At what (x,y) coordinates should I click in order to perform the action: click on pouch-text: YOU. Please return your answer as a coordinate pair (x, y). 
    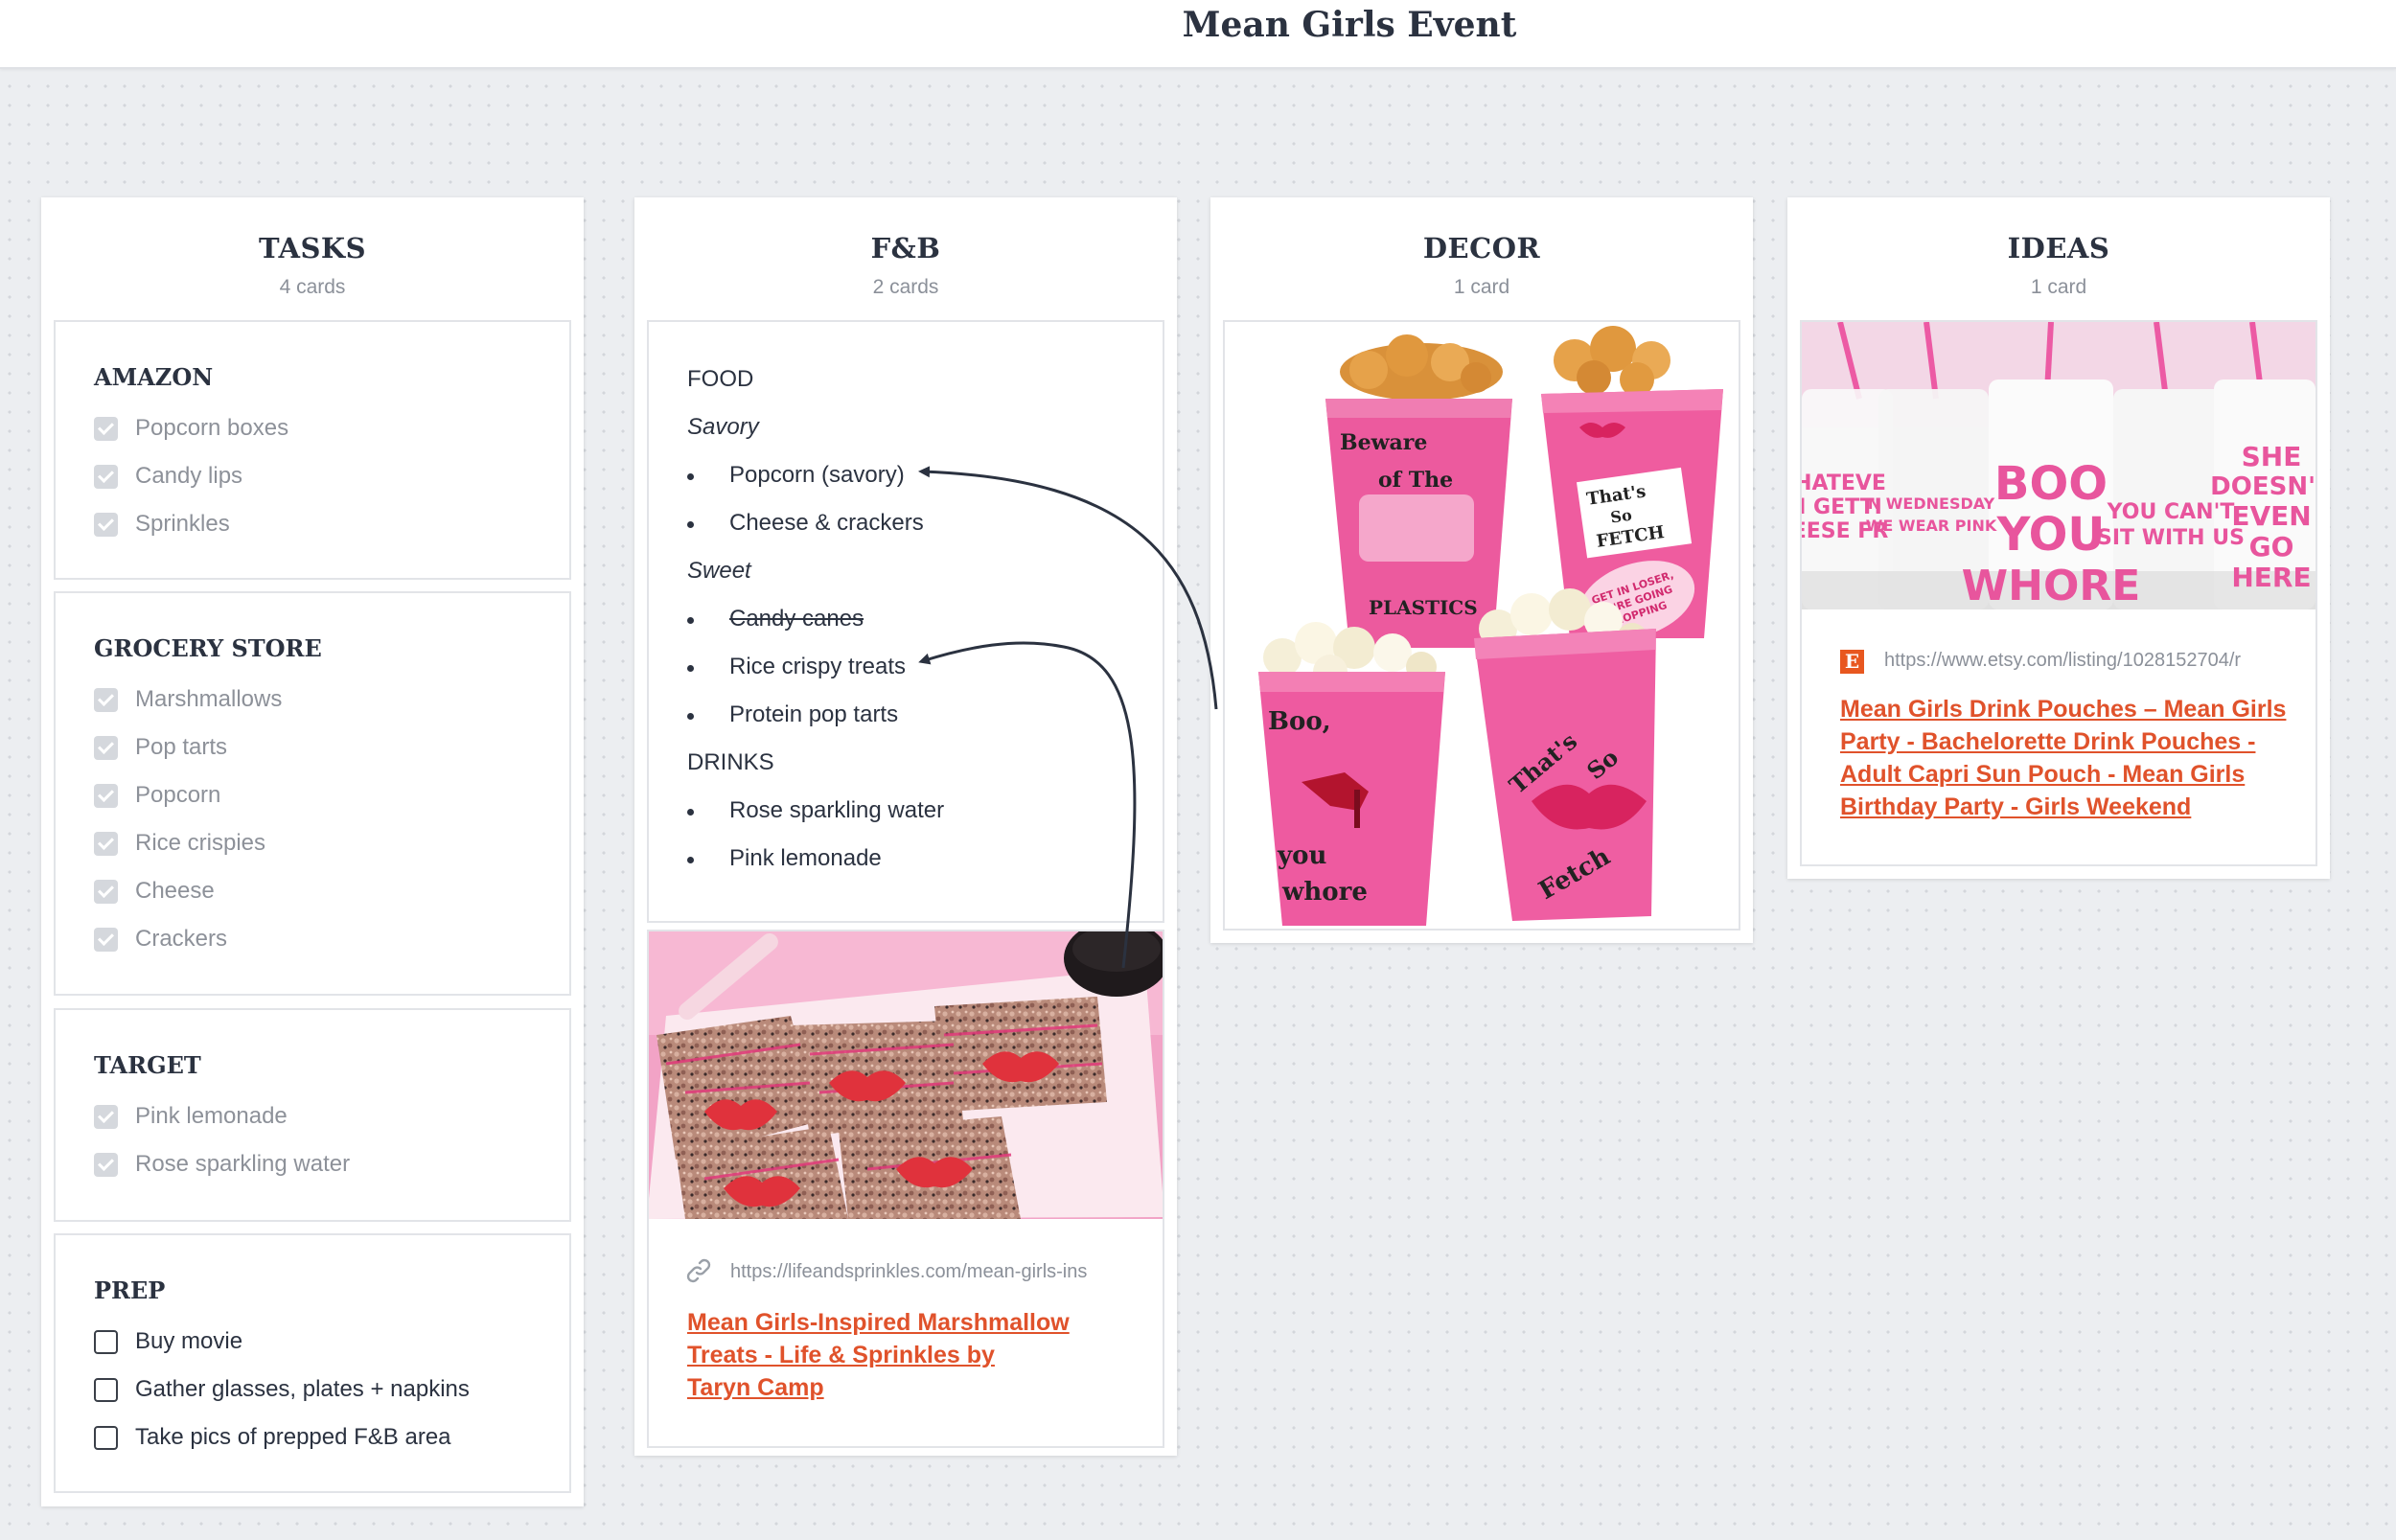
    Looking at the image, I should click on (2051, 535).